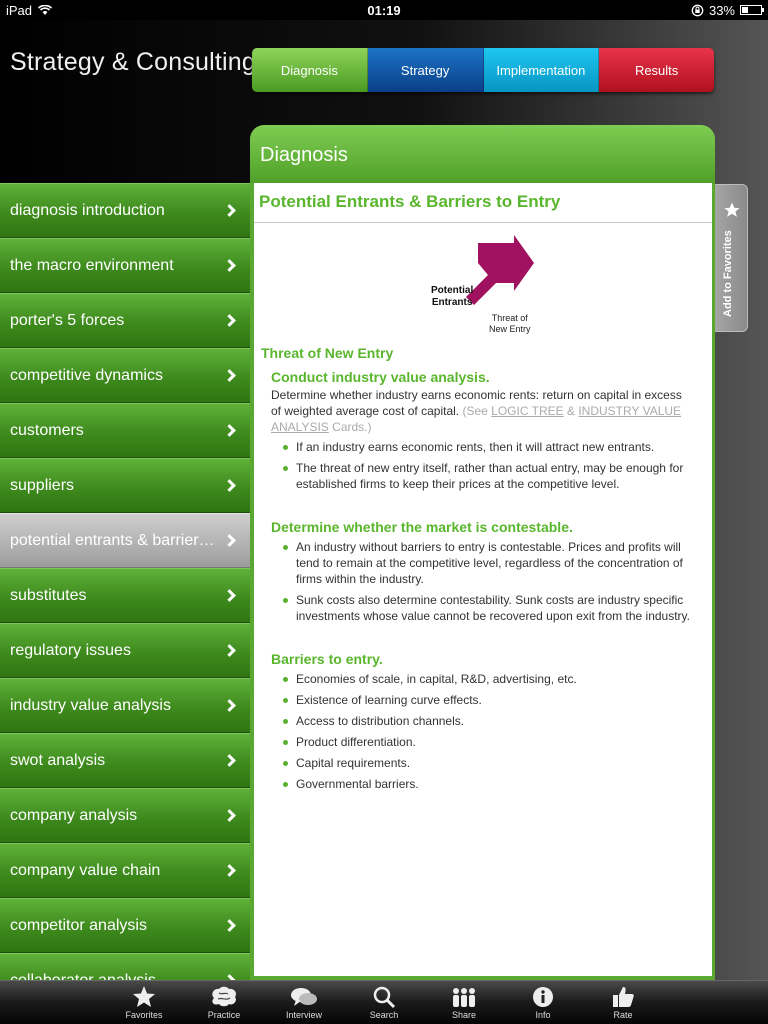 This screenshot has width=768, height=1024. What do you see at coordinates (86, 375) in the screenshot?
I see `sidebar-item-label: competitive dynamics` at bounding box center [86, 375].